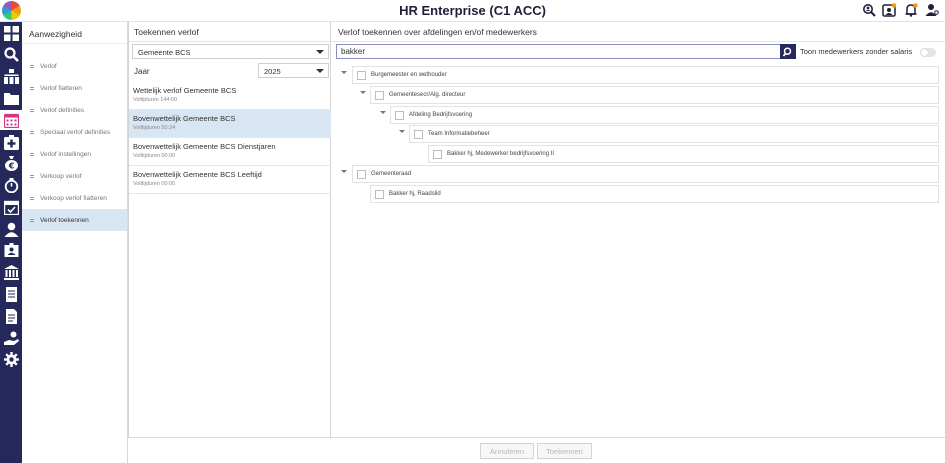 Image resolution: width=945 pixels, height=463 pixels. I want to click on year-label: Jaar, so click(142, 71).